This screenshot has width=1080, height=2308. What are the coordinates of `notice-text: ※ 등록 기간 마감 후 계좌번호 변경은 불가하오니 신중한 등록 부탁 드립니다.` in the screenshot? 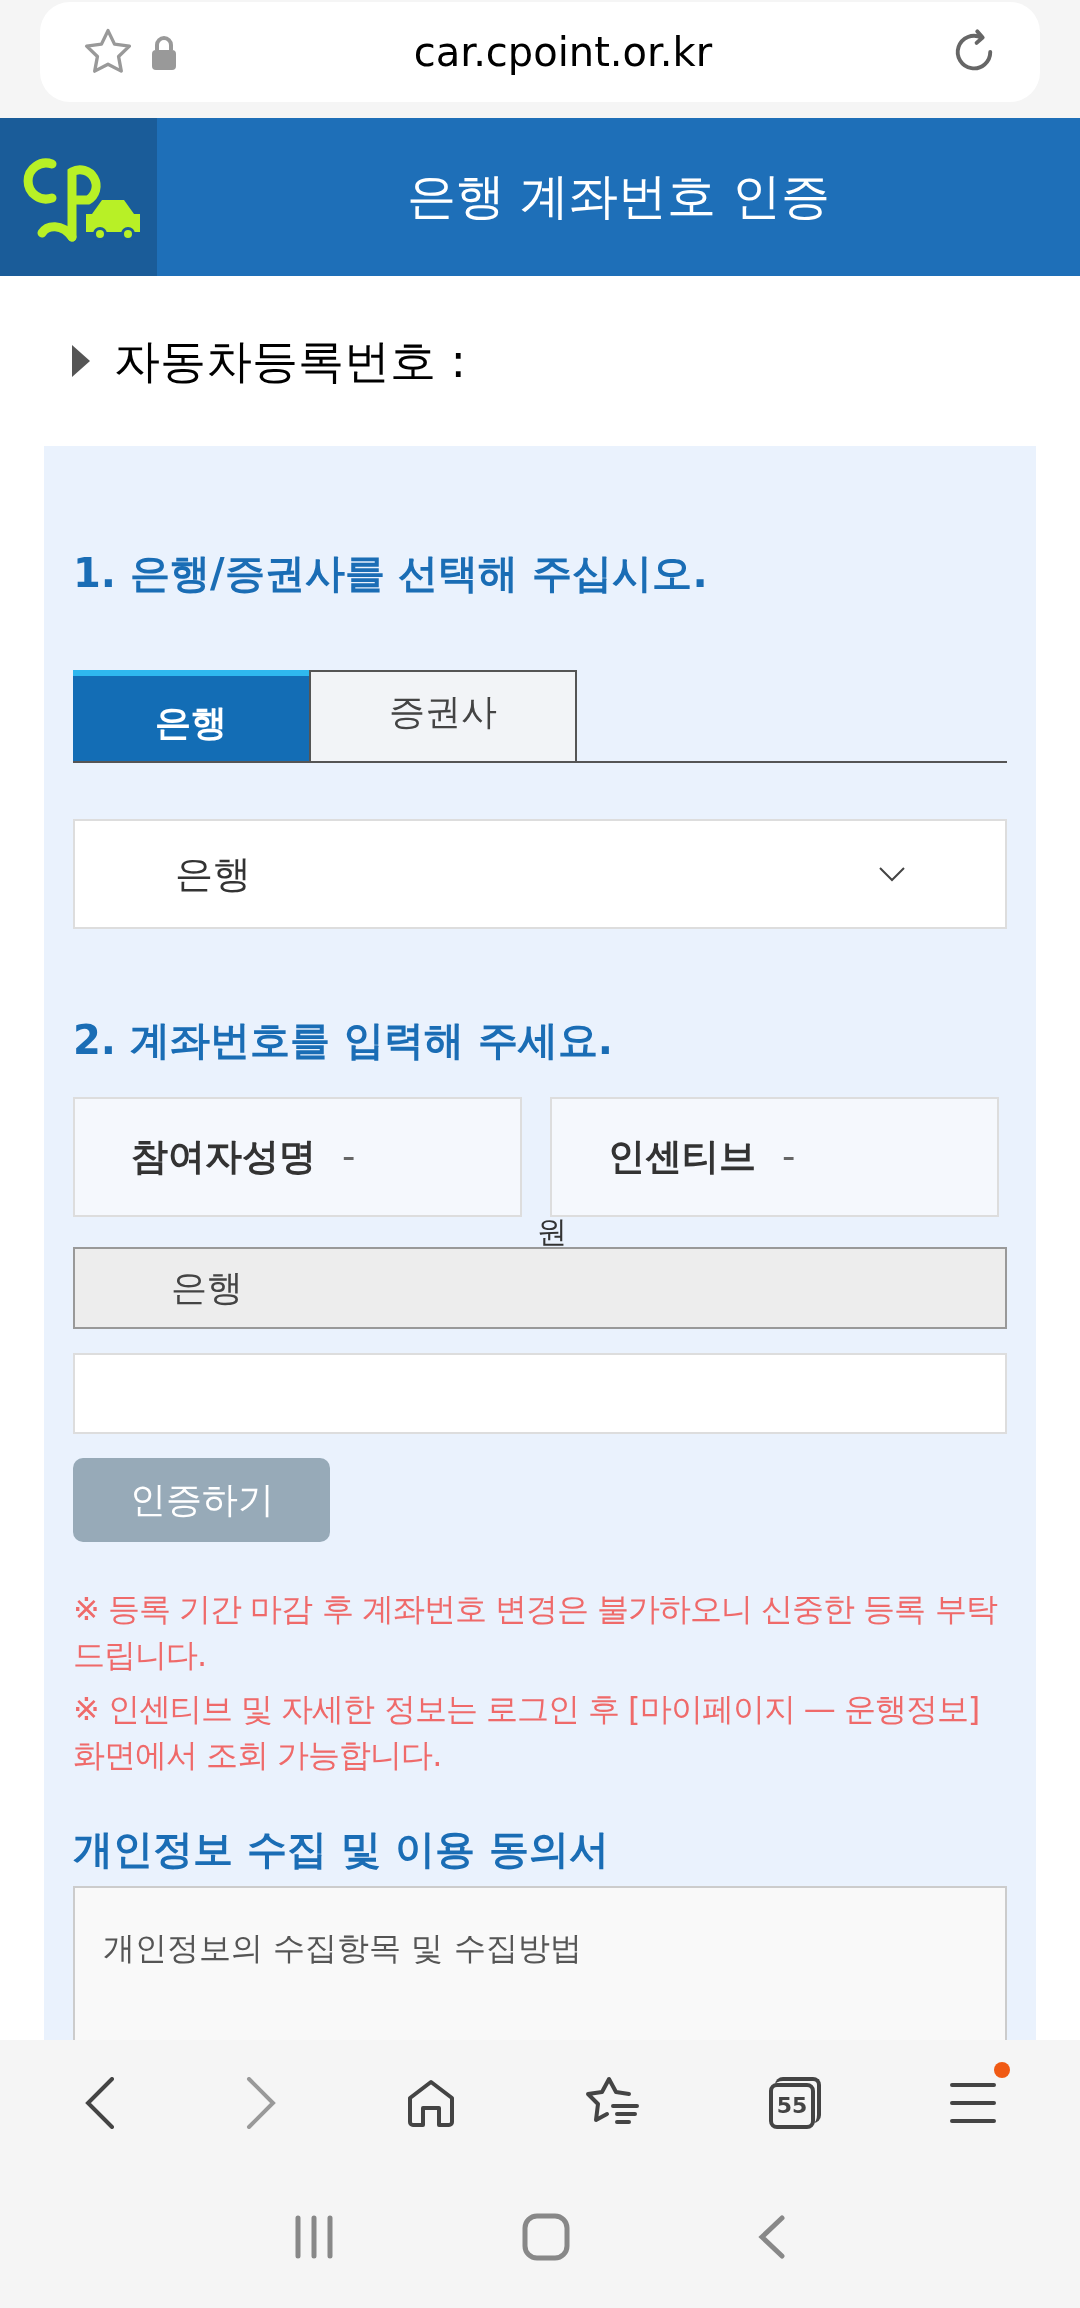 It's located at (536, 1632).